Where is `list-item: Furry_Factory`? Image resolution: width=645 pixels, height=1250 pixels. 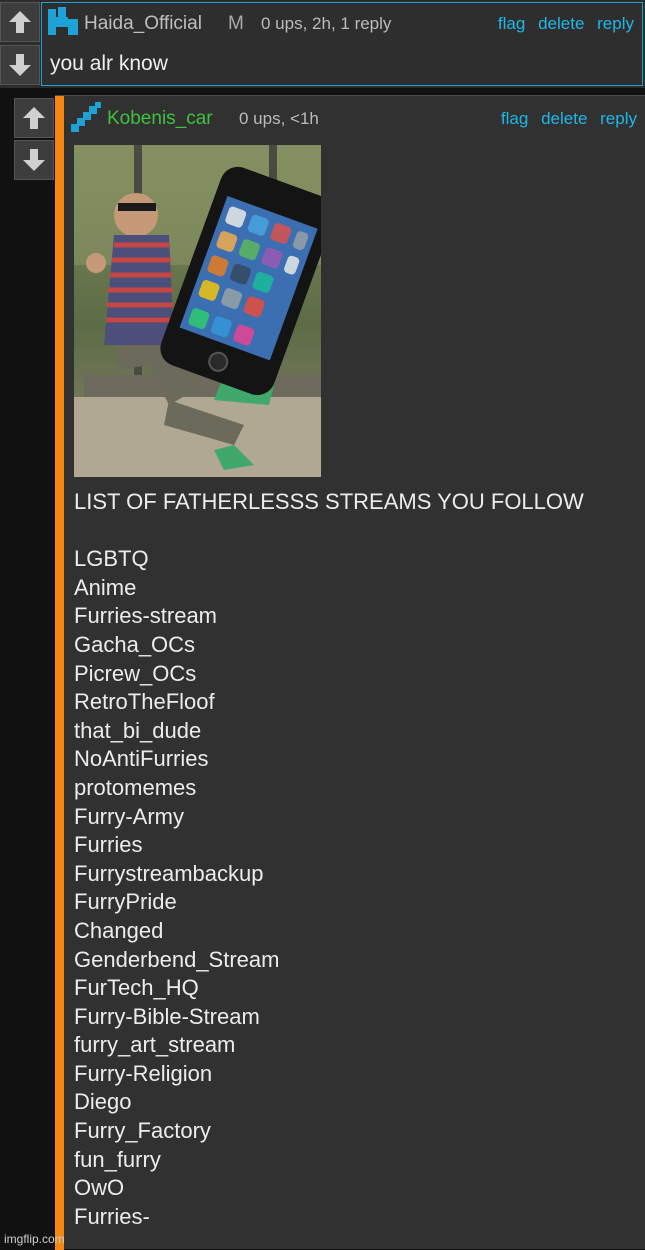 list-item: Furry_Factory is located at coordinates (142, 1131).